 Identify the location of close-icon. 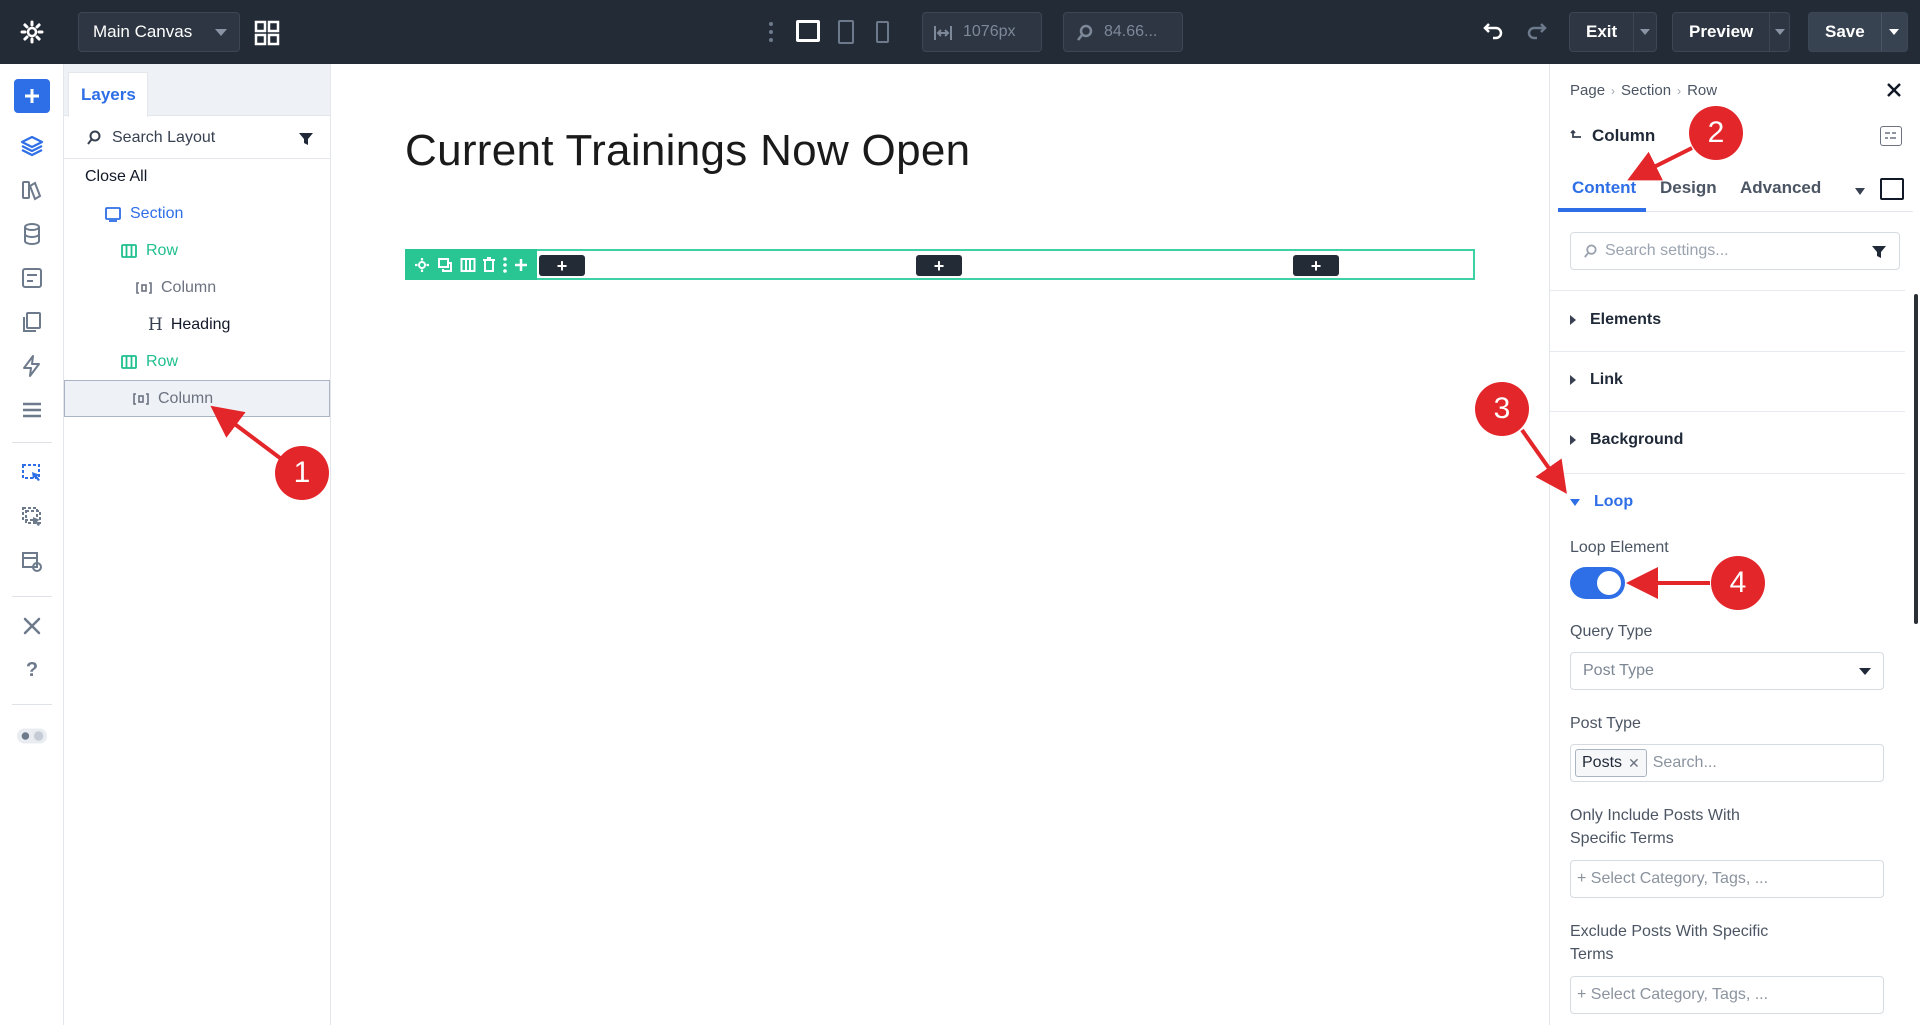
(1894, 90).